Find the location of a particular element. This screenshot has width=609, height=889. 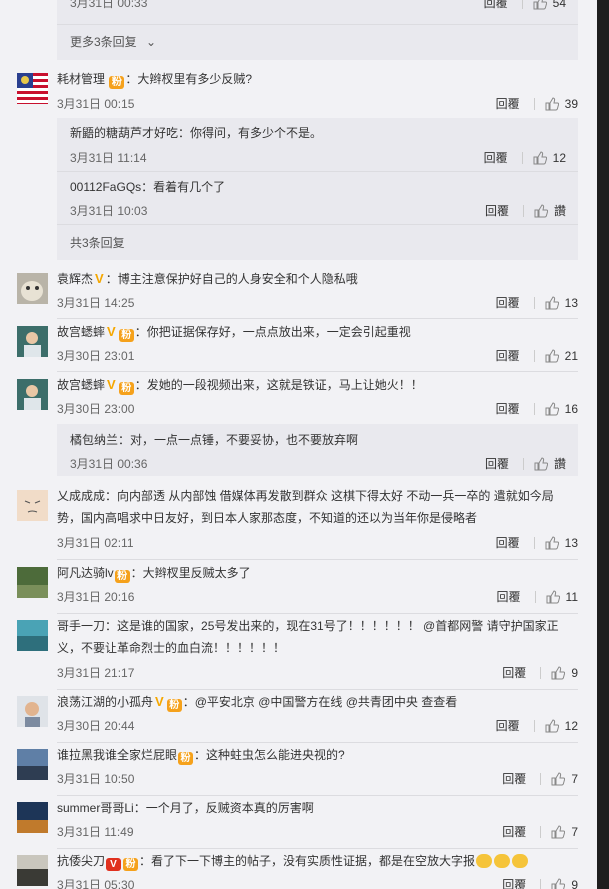

comment-actions: 回覆 12 is located at coordinates (537, 725).